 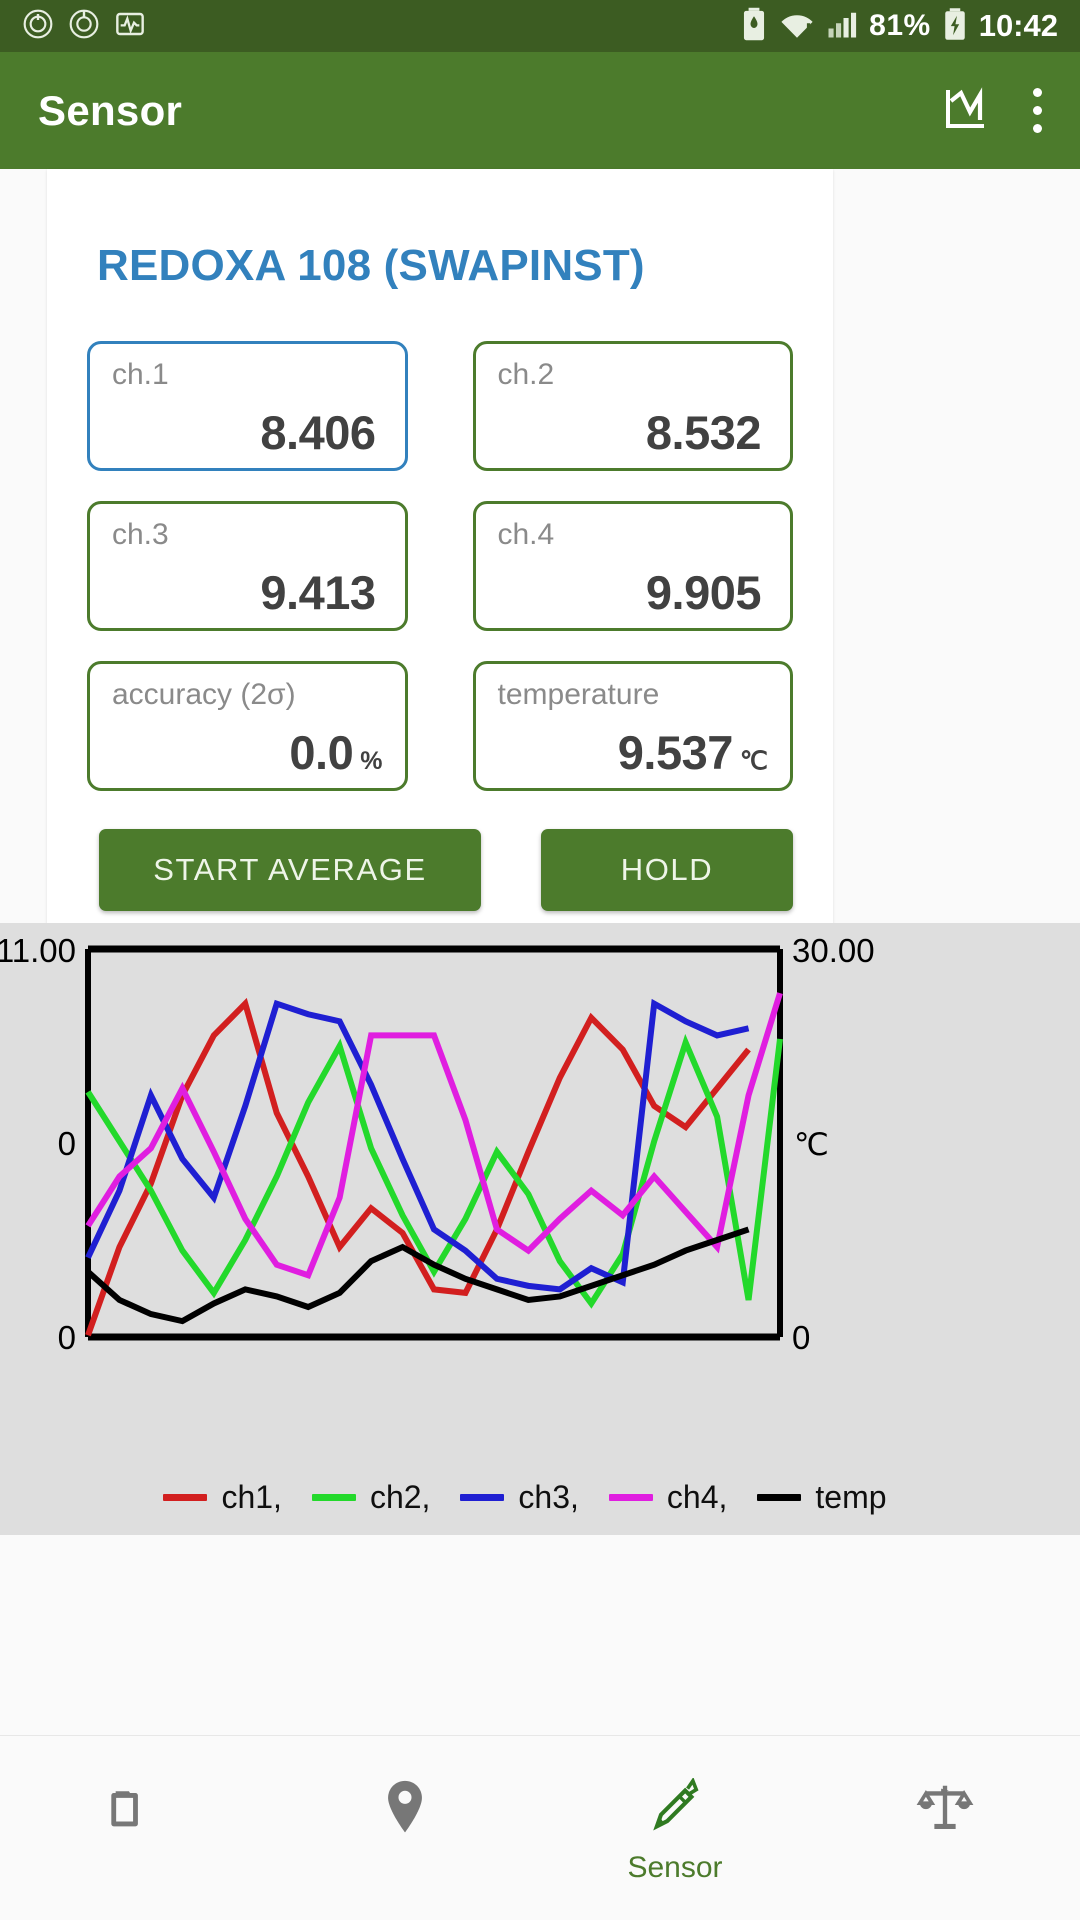 I want to click on location-pin-icon, so click(x=405, y=1809).